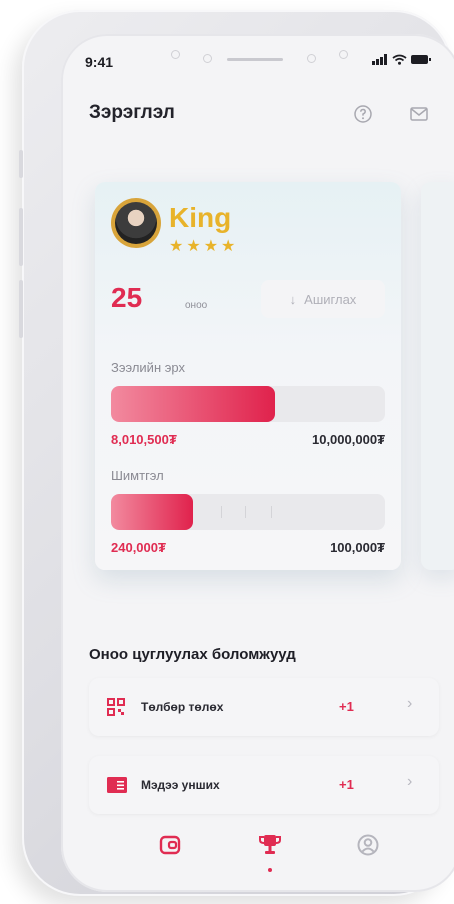  Describe the element at coordinates (257, 855) in the screenshot. I see `tab-bar` at that location.